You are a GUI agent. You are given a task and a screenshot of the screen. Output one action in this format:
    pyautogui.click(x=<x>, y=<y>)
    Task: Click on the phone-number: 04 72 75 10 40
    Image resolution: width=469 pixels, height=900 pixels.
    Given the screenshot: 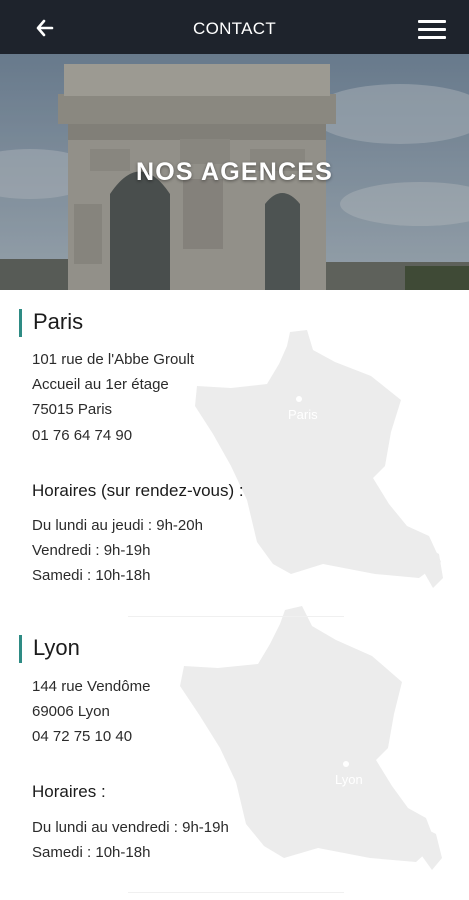 What is the action you would take?
    pyautogui.click(x=82, y=736)
    